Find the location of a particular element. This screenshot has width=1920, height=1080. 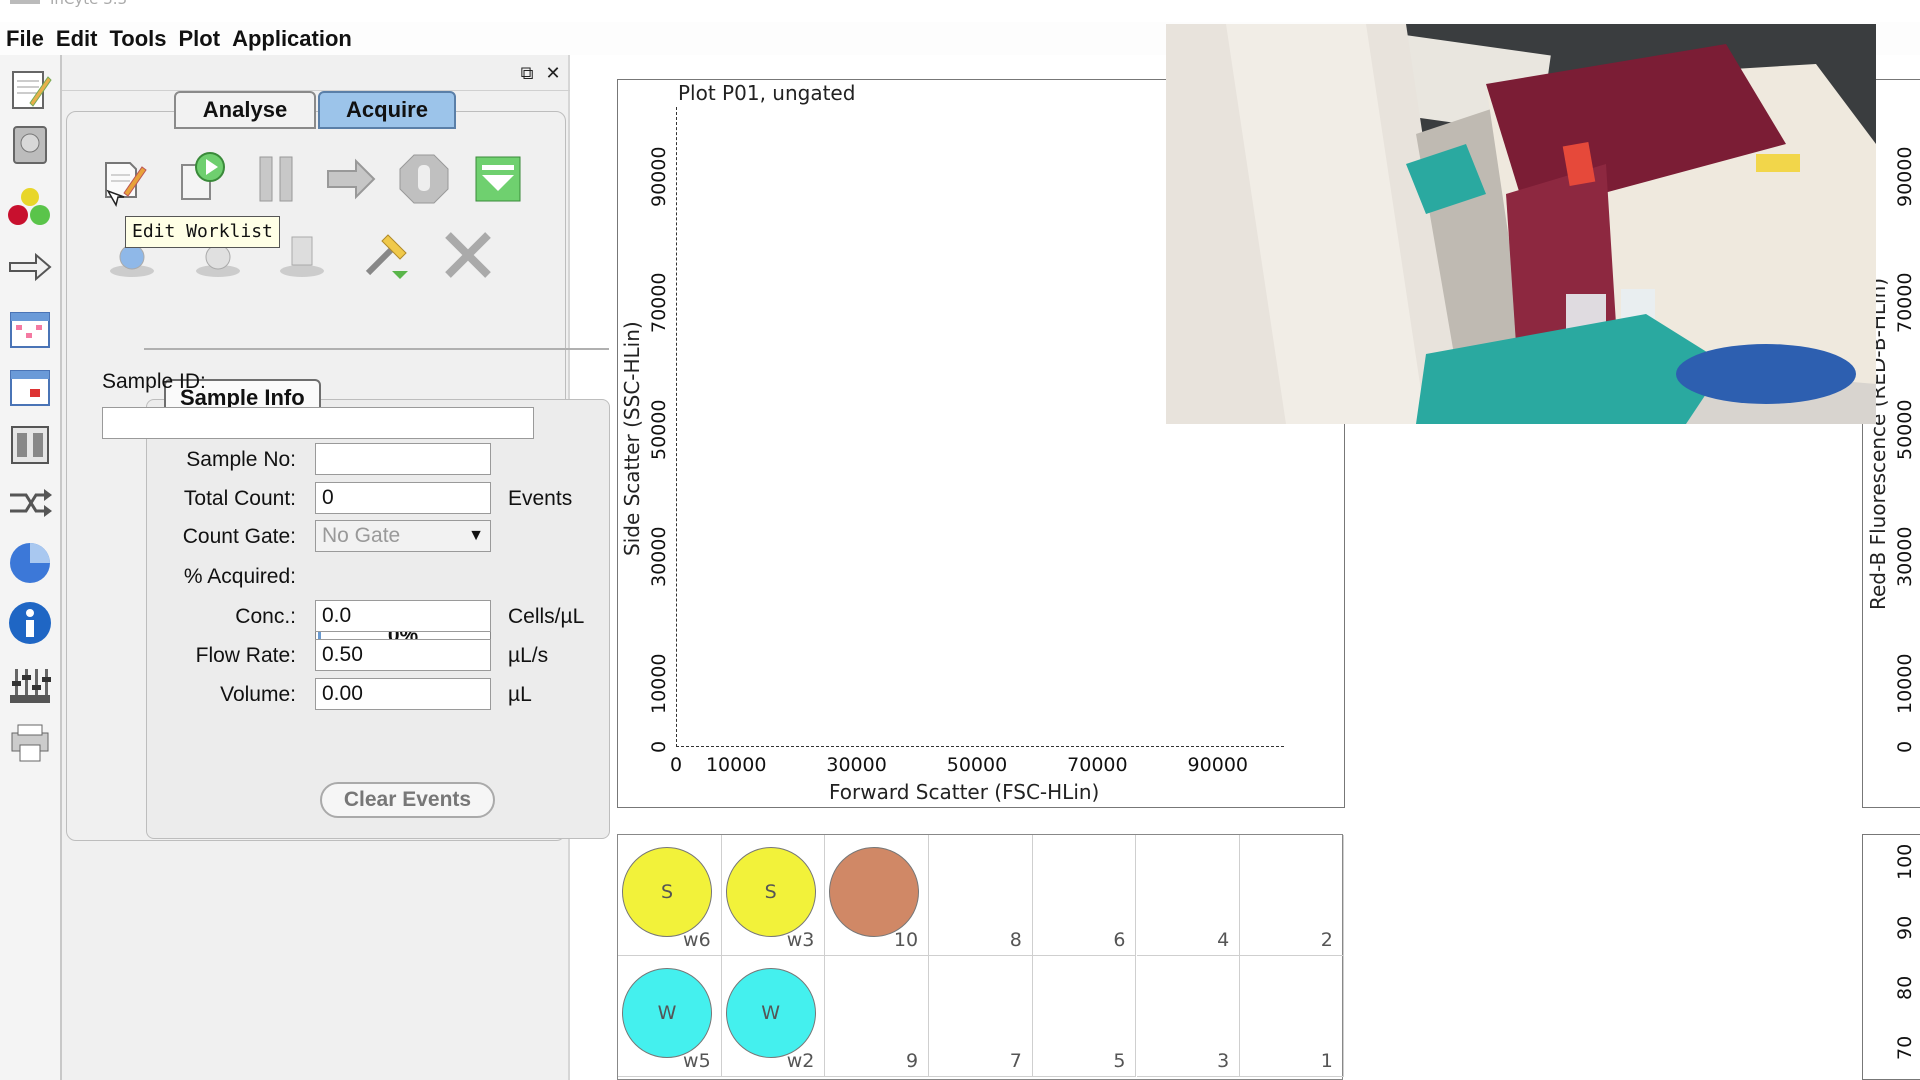

skip-icon is located at coordinates (350, 179).